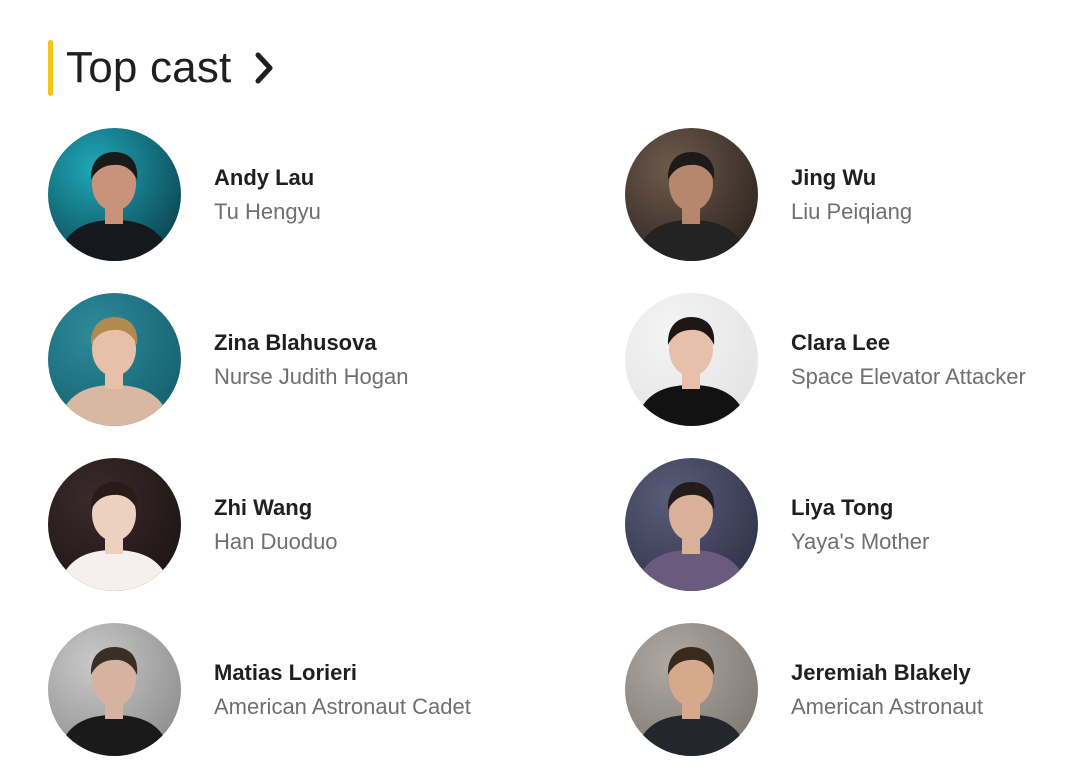  What do you see at coordinates (342, 707) in the screenshot?
I see `character-name-link: American Astronaut Cadet` at bounding box center [342, 707].